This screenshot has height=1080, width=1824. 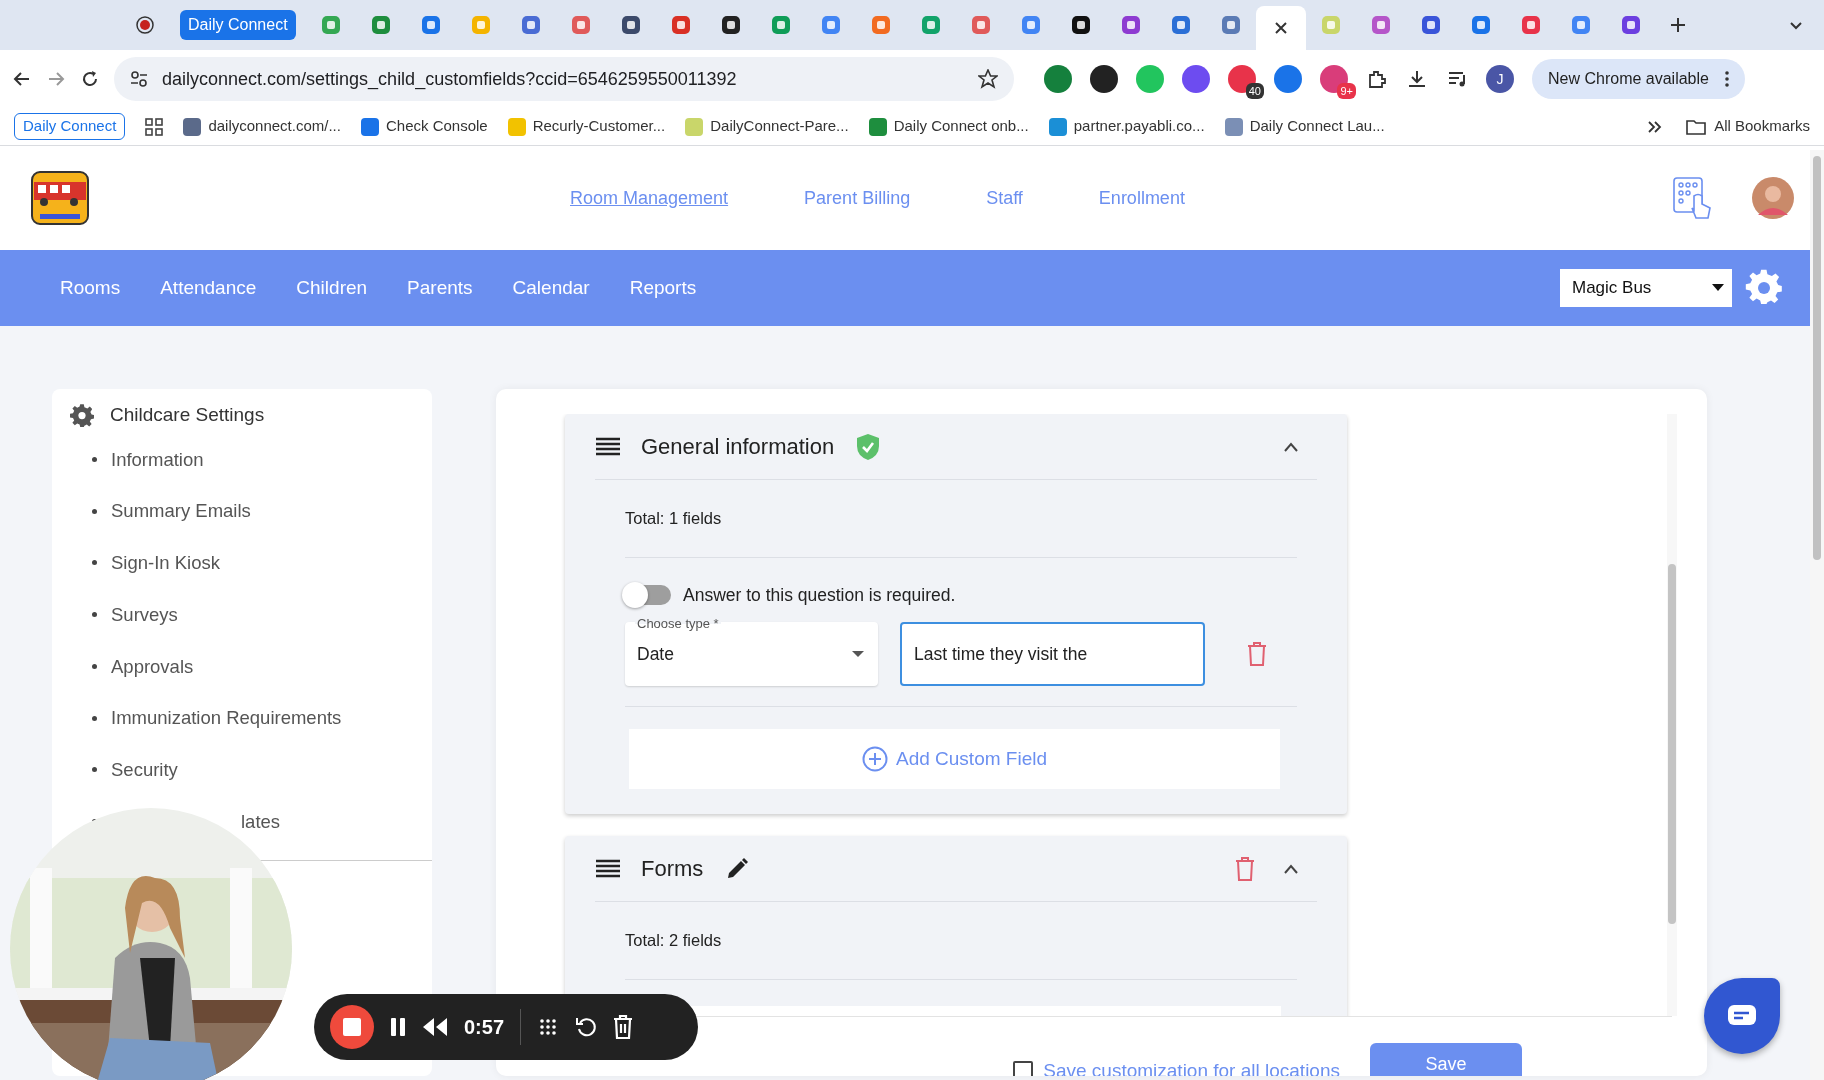 What do you see at coordinates (875, 759) in the screenshot?
I see `plus-circle-icon` at bounding box center [875, 759].